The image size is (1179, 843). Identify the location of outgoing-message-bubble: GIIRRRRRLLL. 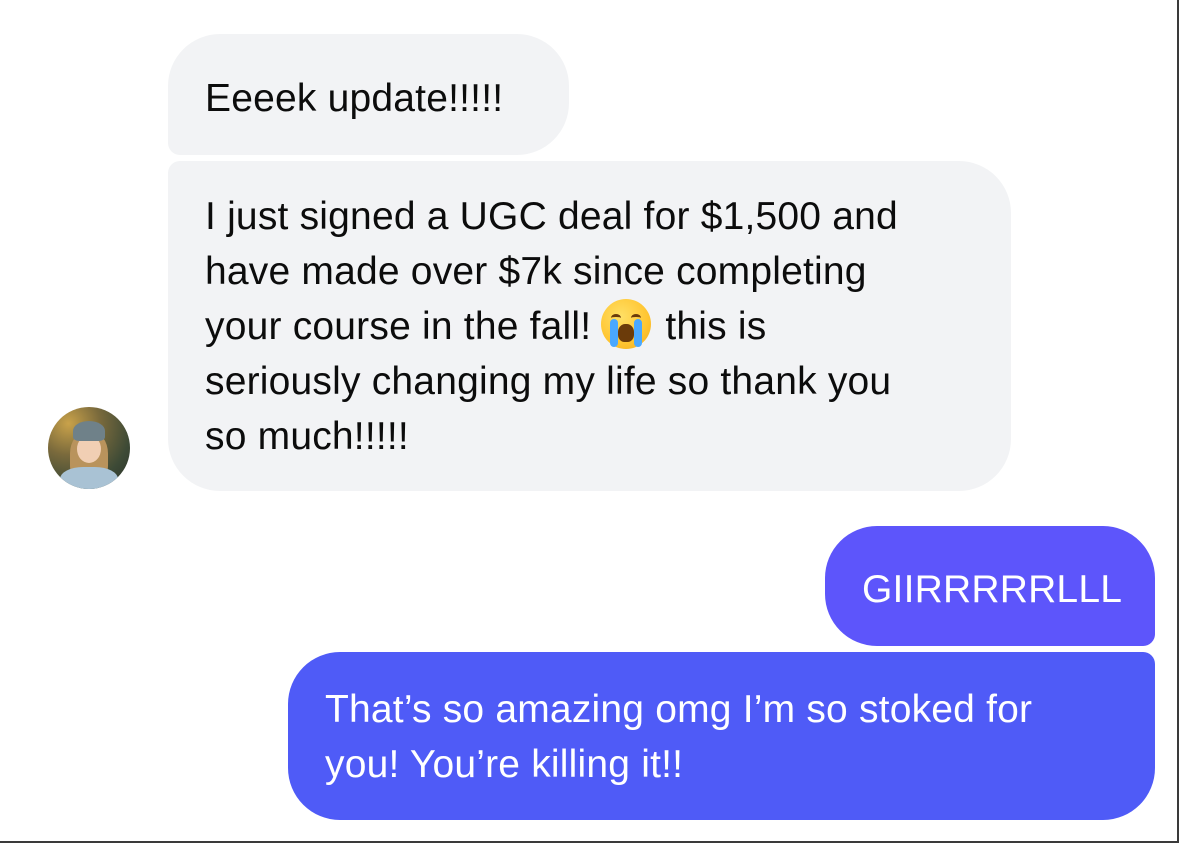
(990, 586).